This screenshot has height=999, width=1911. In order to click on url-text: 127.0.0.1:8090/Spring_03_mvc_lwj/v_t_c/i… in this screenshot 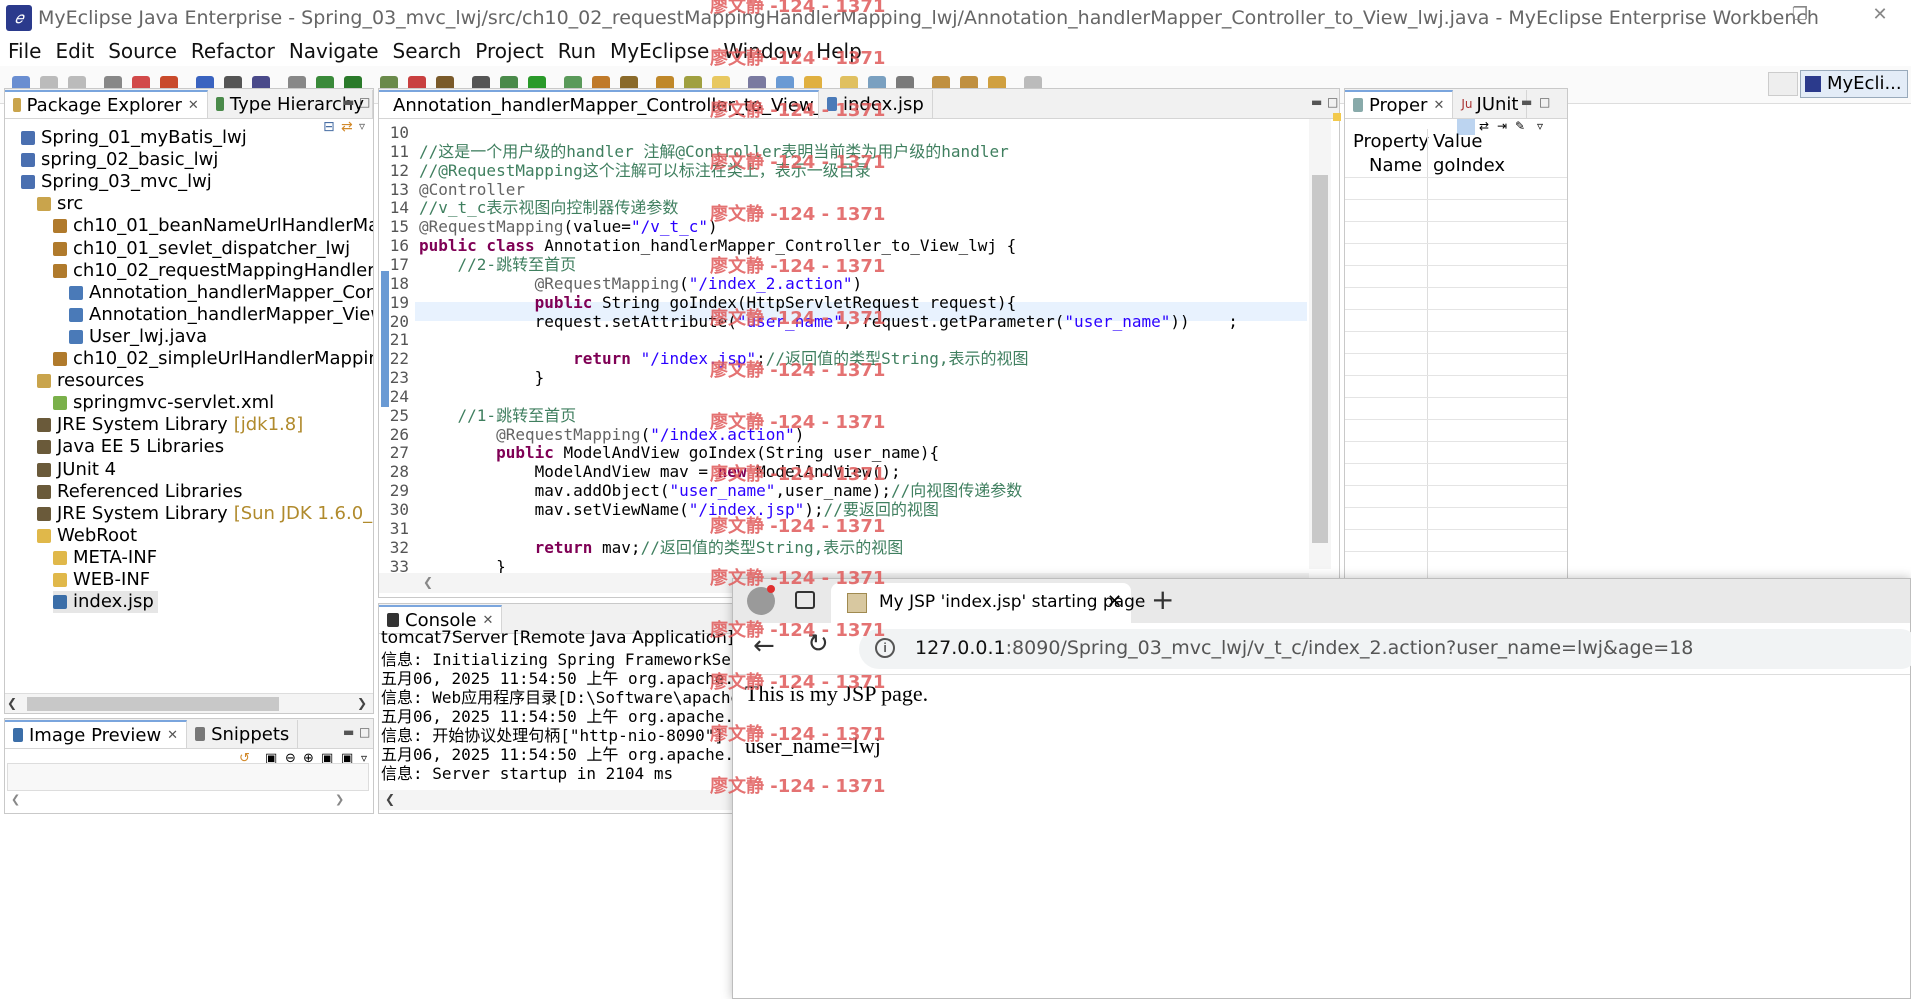, I will do `click(1304, 648)`.